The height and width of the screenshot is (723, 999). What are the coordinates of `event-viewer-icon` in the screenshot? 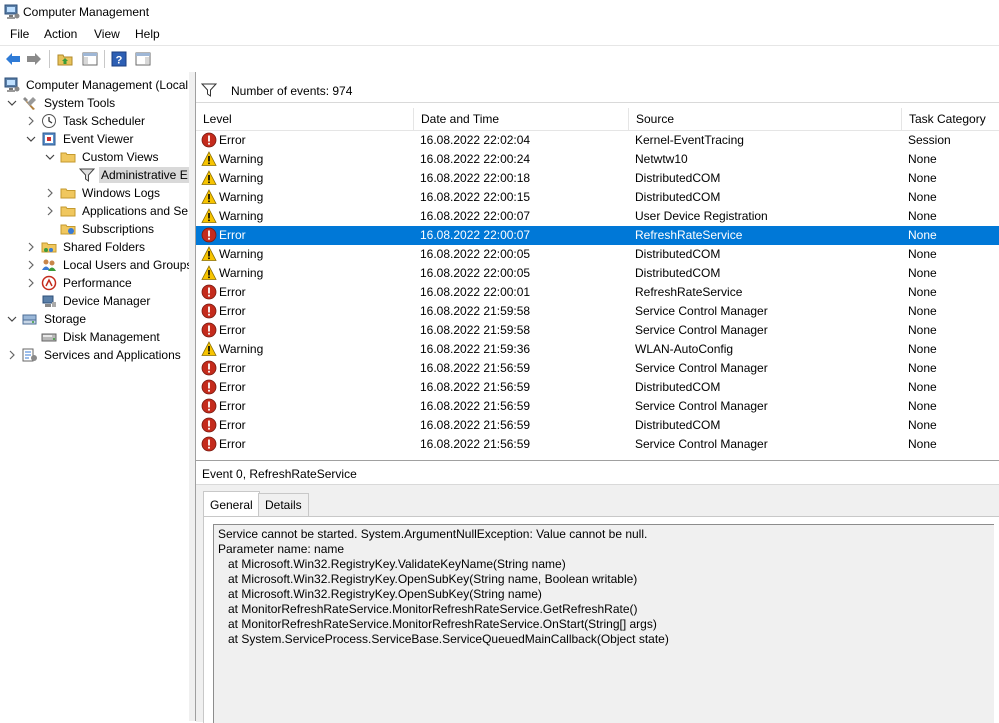 It's located at (49, 139).